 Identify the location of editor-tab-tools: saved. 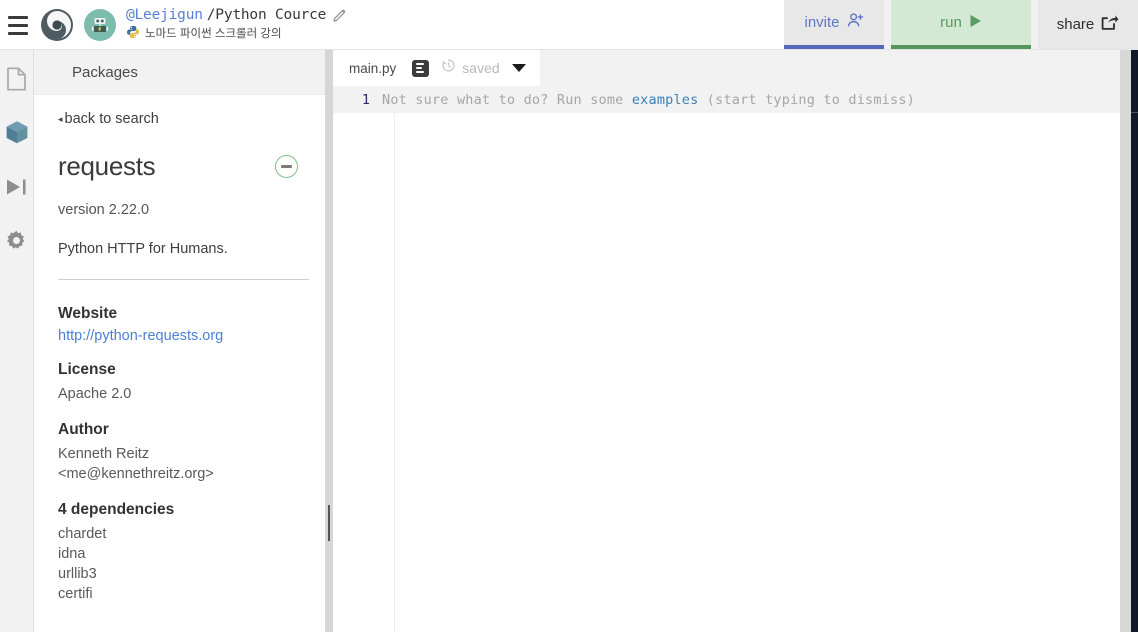
(476, 68).